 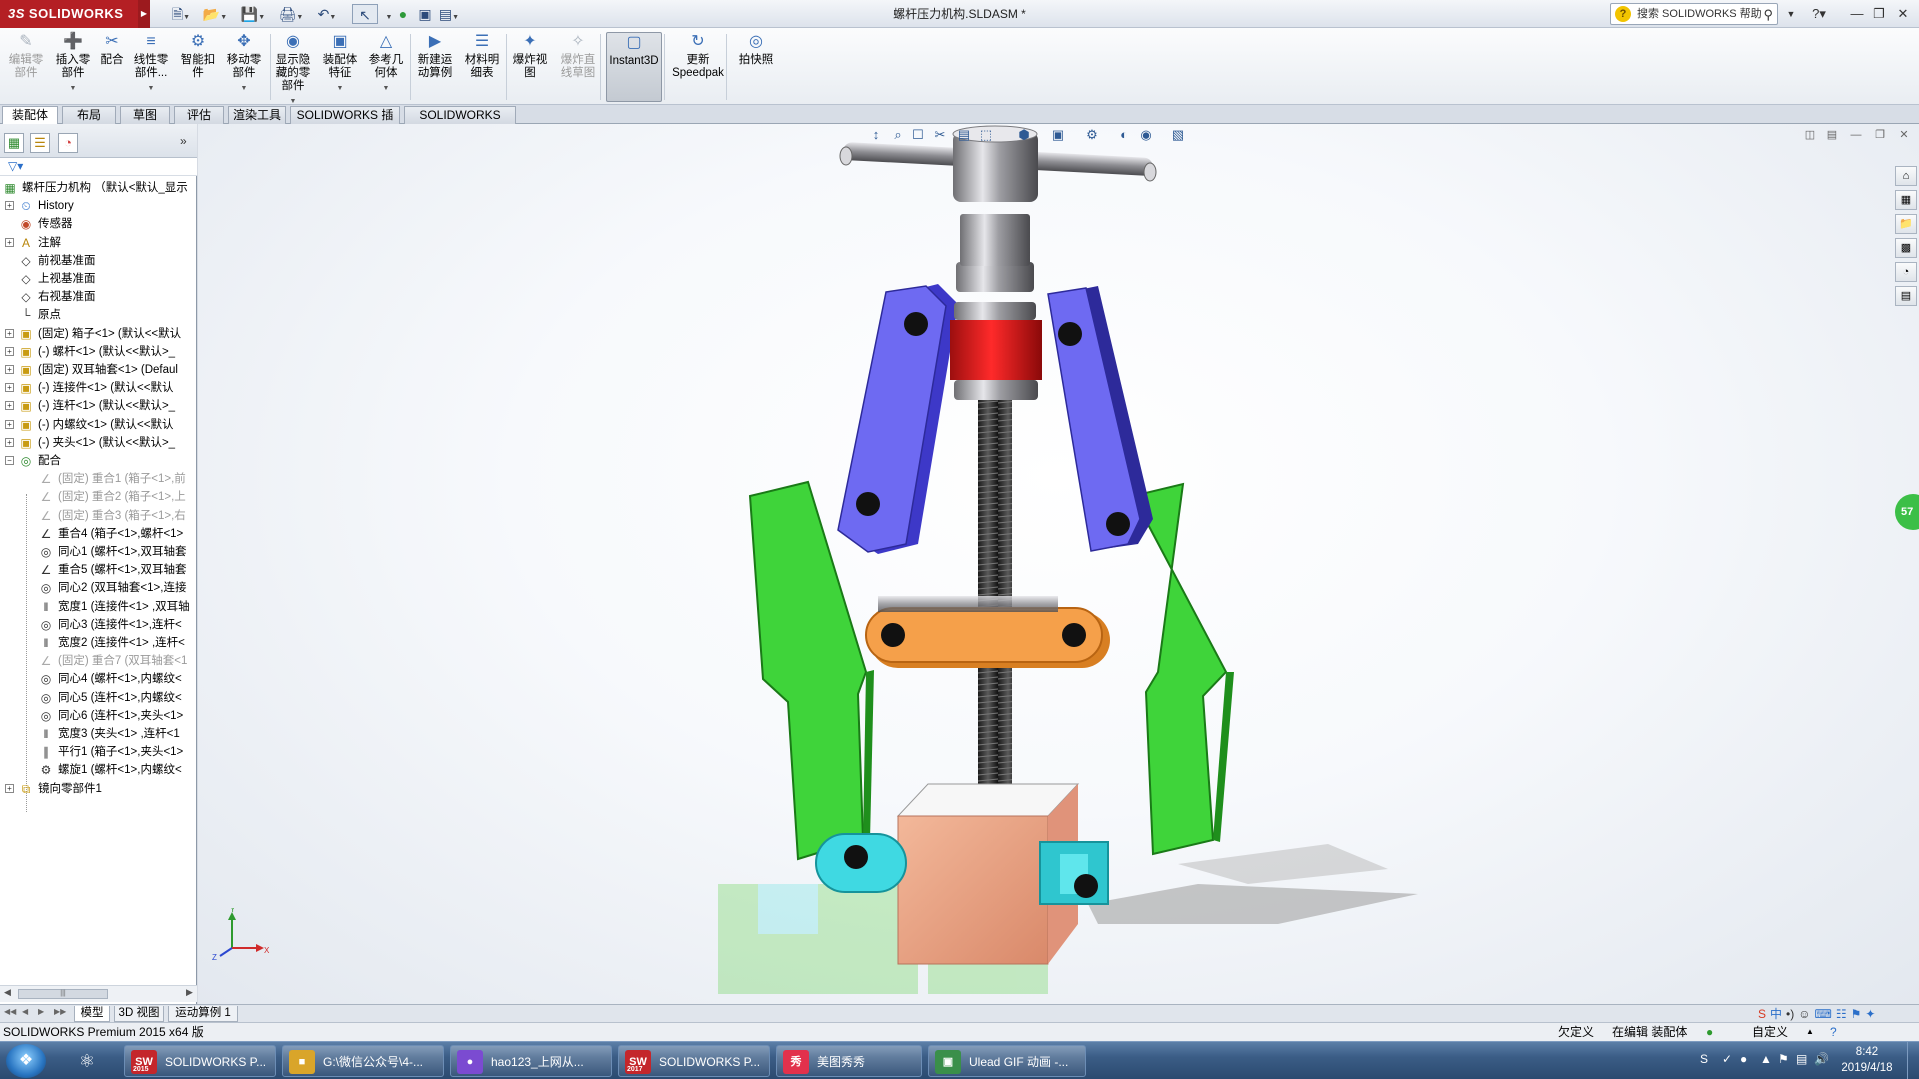 What do you see at coordinates (98, 297) in the screenshot?
I see `tree-item: ◇ 右视基准面` at bounding box center [98, 297].